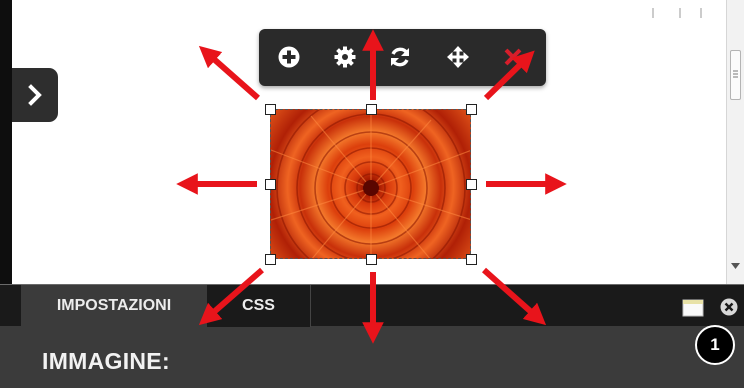 The image size is (744, 388). What do you see at coordinates (231, 296) in the screenshot?
I see `resize-arrow-down-left` at bounding box center [231, 296].